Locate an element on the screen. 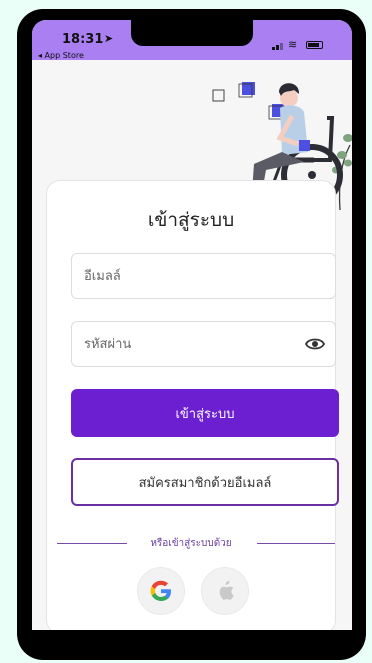 This screenshot has width=372, height=663. password-input is located at coordinates (183, 344).